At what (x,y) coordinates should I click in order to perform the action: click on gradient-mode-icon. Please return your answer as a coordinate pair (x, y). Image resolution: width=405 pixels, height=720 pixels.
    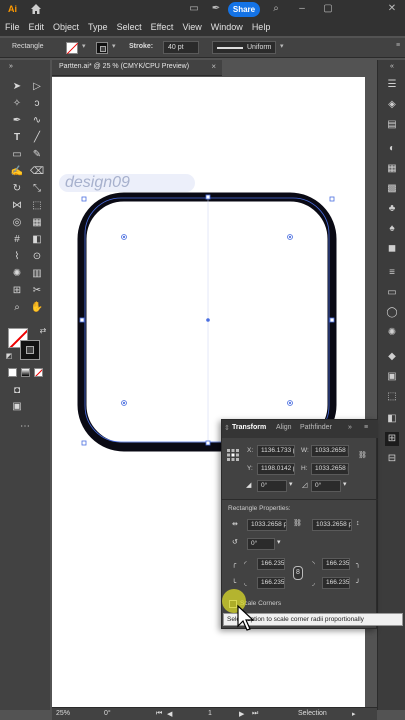
    Looking at the image, I should click on (25, 372).